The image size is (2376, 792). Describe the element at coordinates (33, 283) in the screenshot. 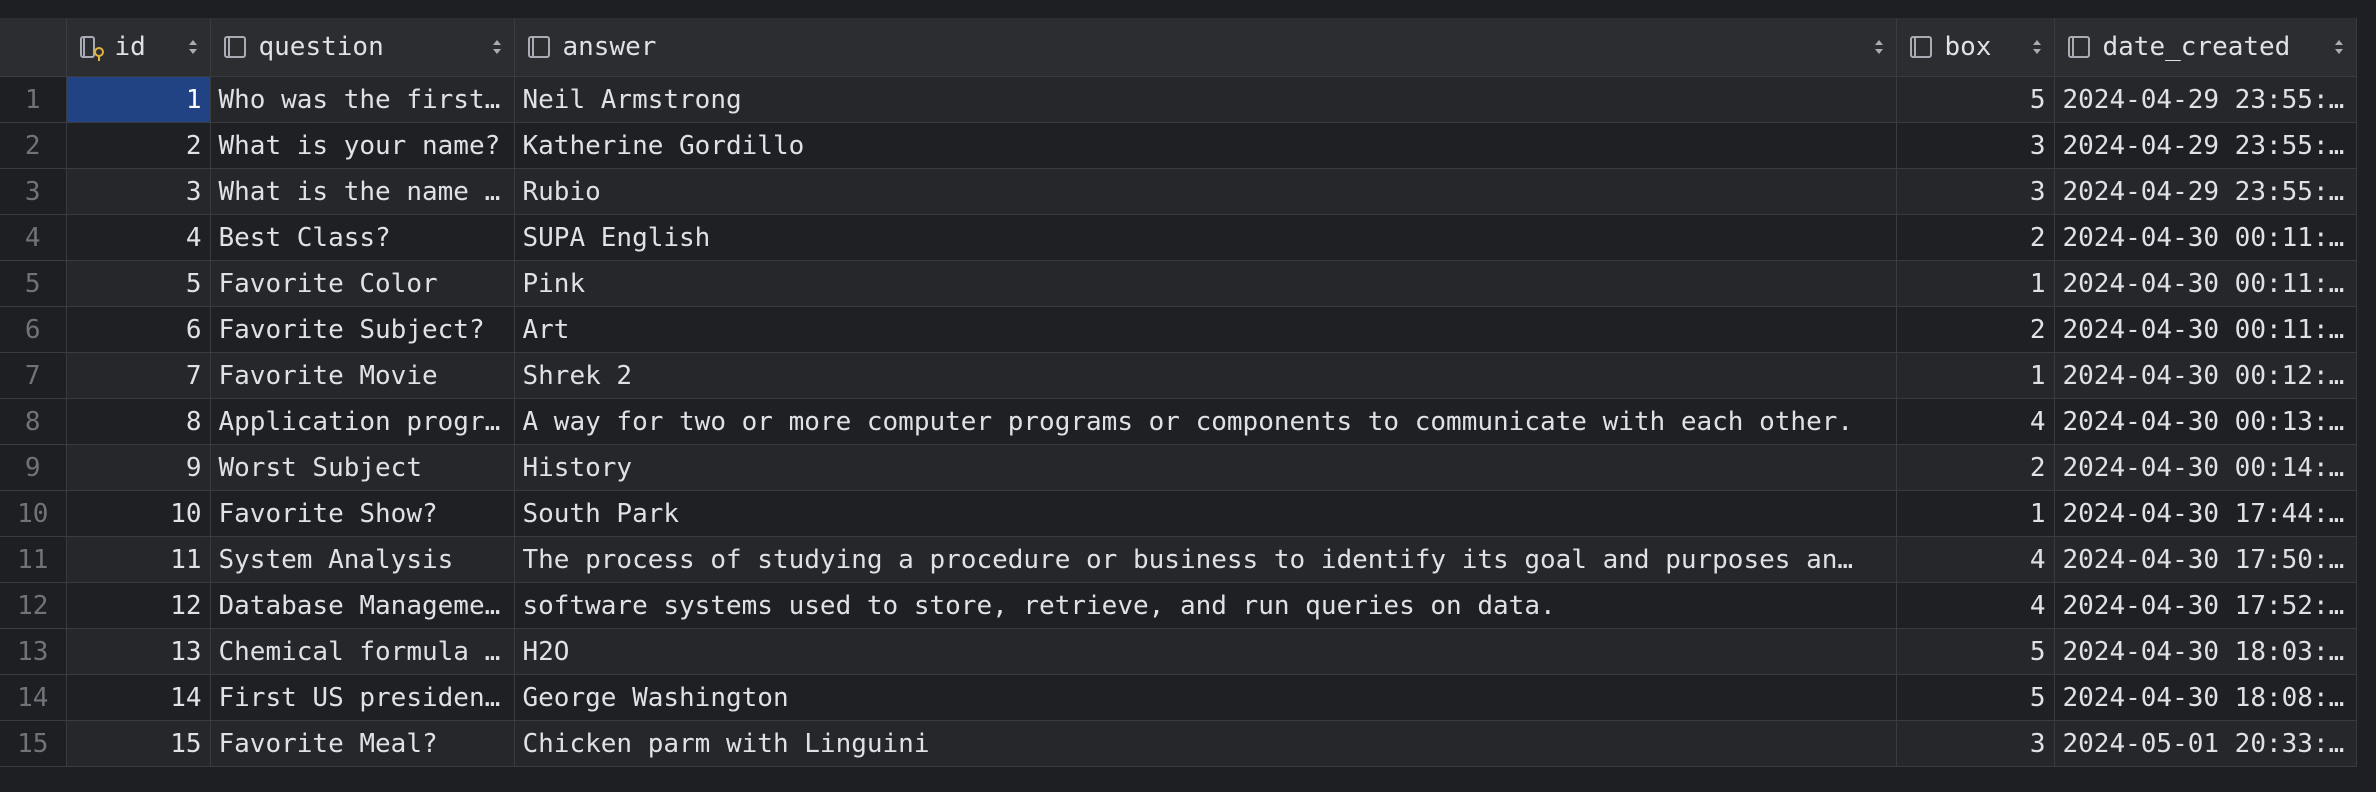

I see `row-number-cell: 5` at that location.